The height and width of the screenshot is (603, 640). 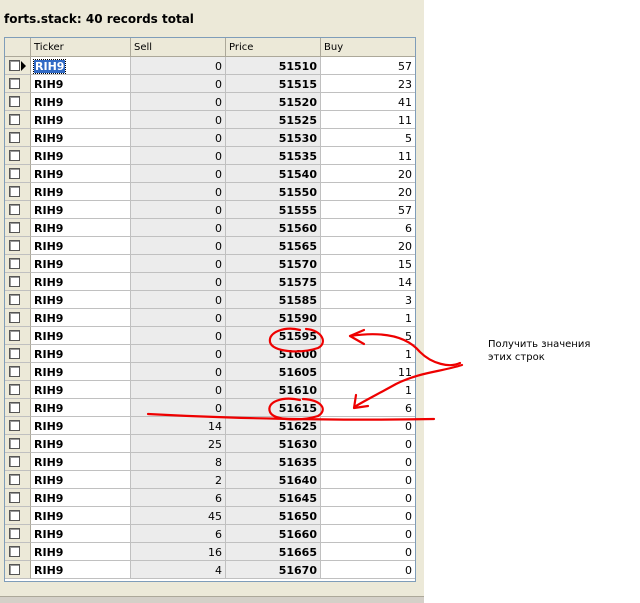 What do you see at coordinates (210, 120) in the screenshot?
I see `table-row: RIH9 0 51525 11` at bounding box center [210, 120].